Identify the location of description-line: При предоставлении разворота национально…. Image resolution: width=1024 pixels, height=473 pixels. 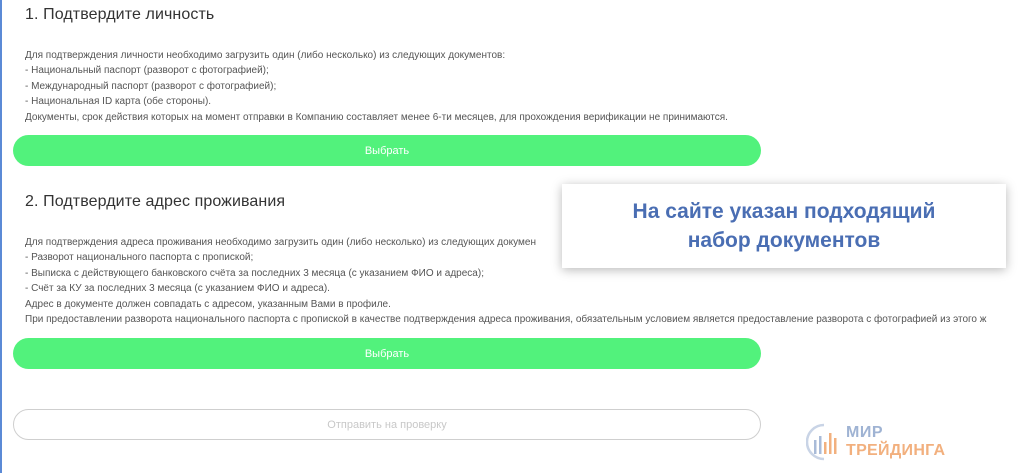
(506, 320).